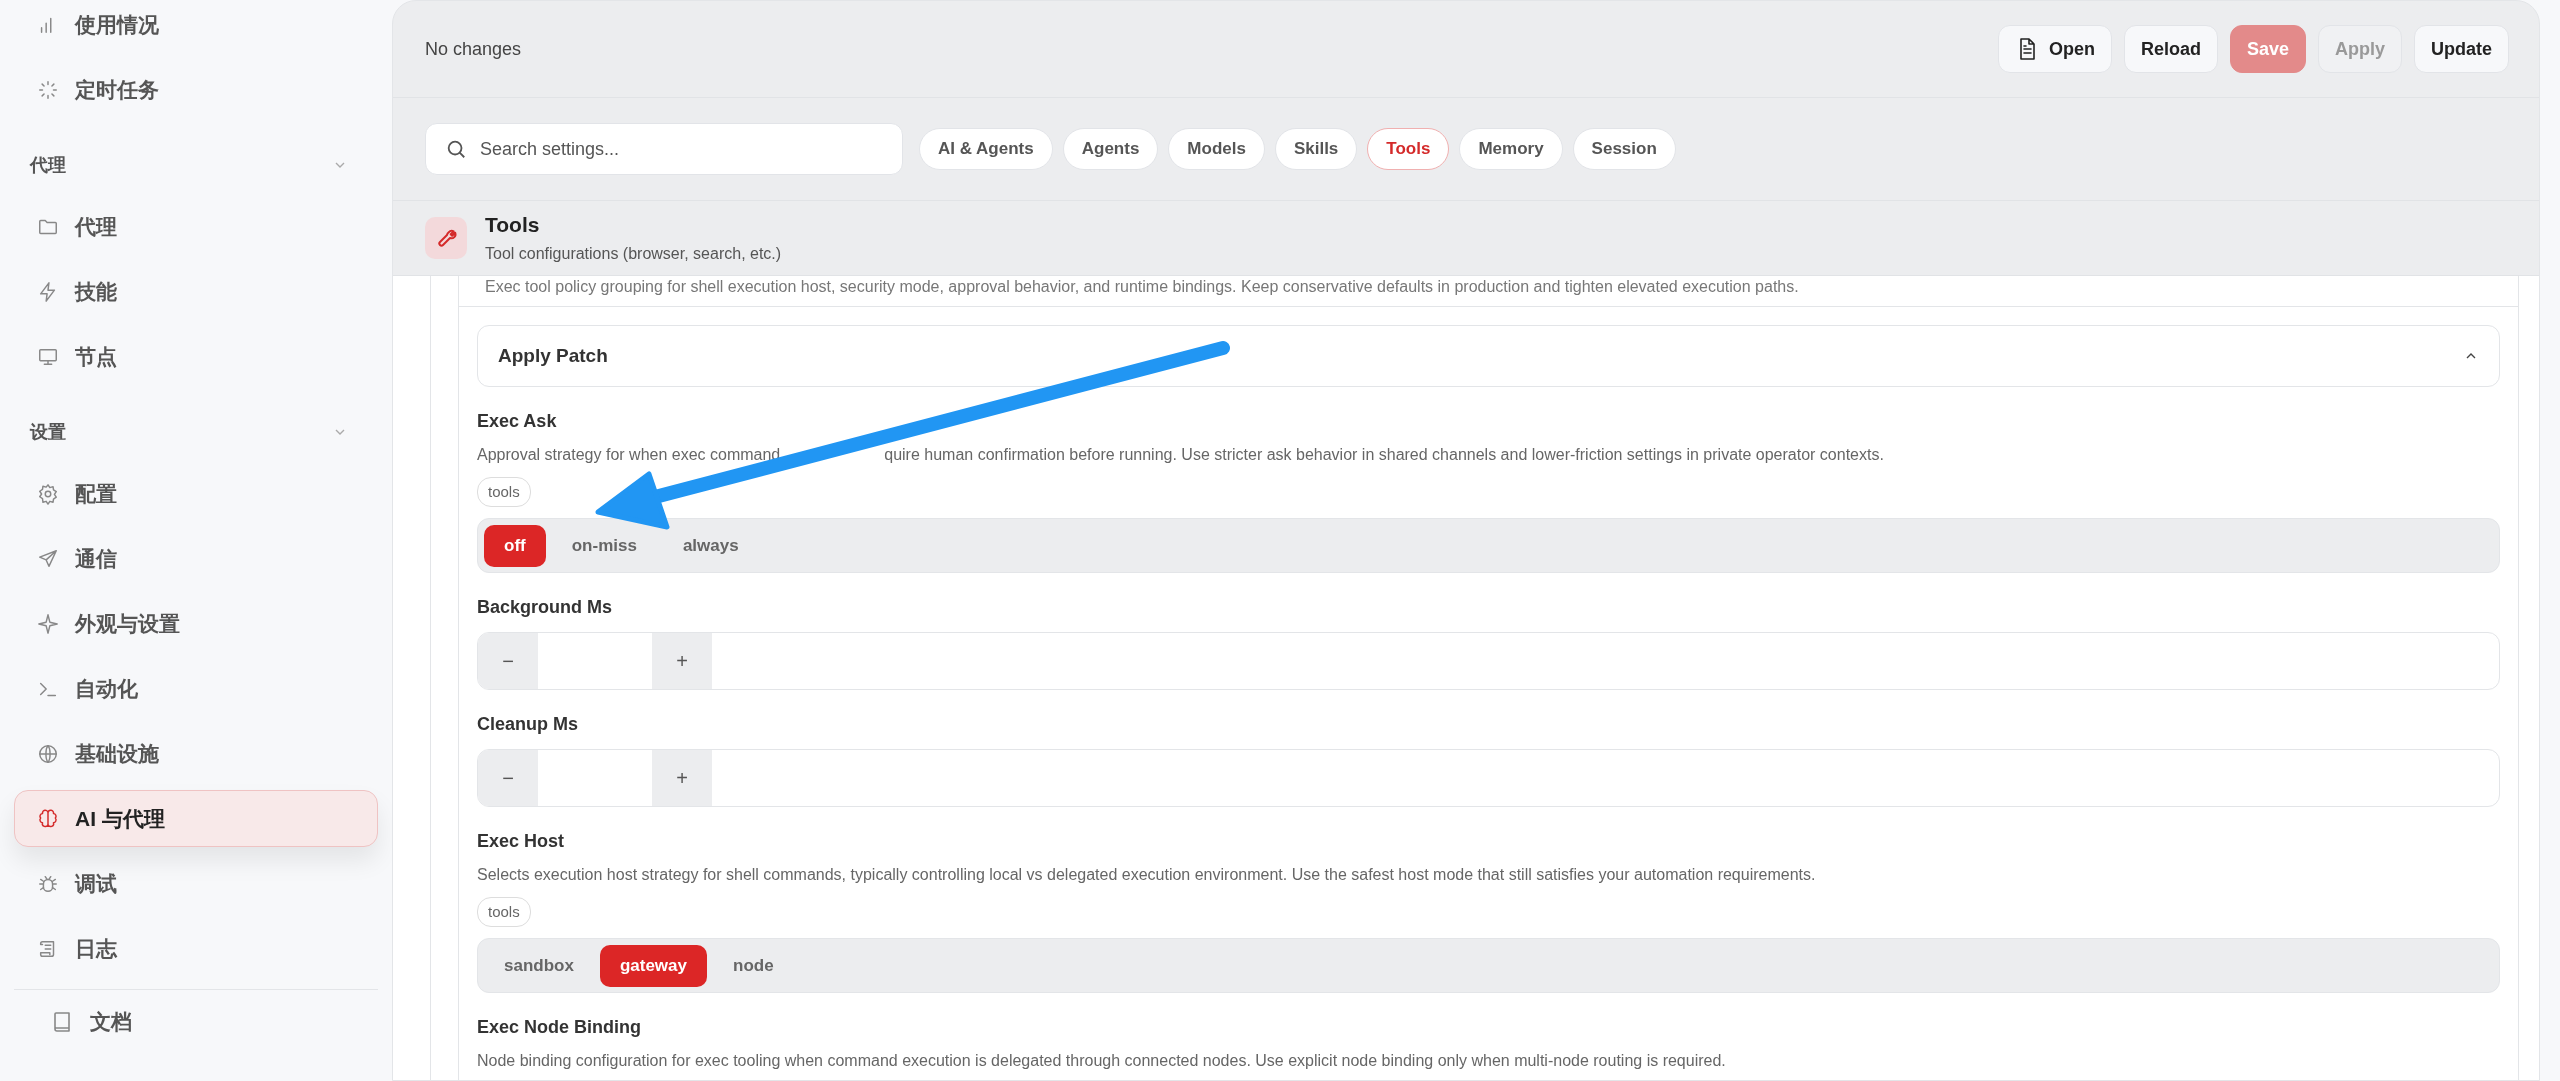 The height and width of the screenshot is (1081, 2560). Describe the element at coordinates (196, 883) in the screenshot. I see `sidebar-item: 调试` at that location.